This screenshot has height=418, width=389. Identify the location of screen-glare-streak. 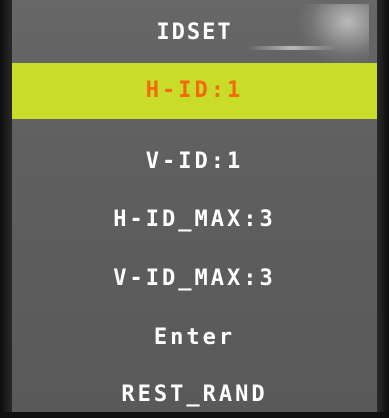
(292, 48).